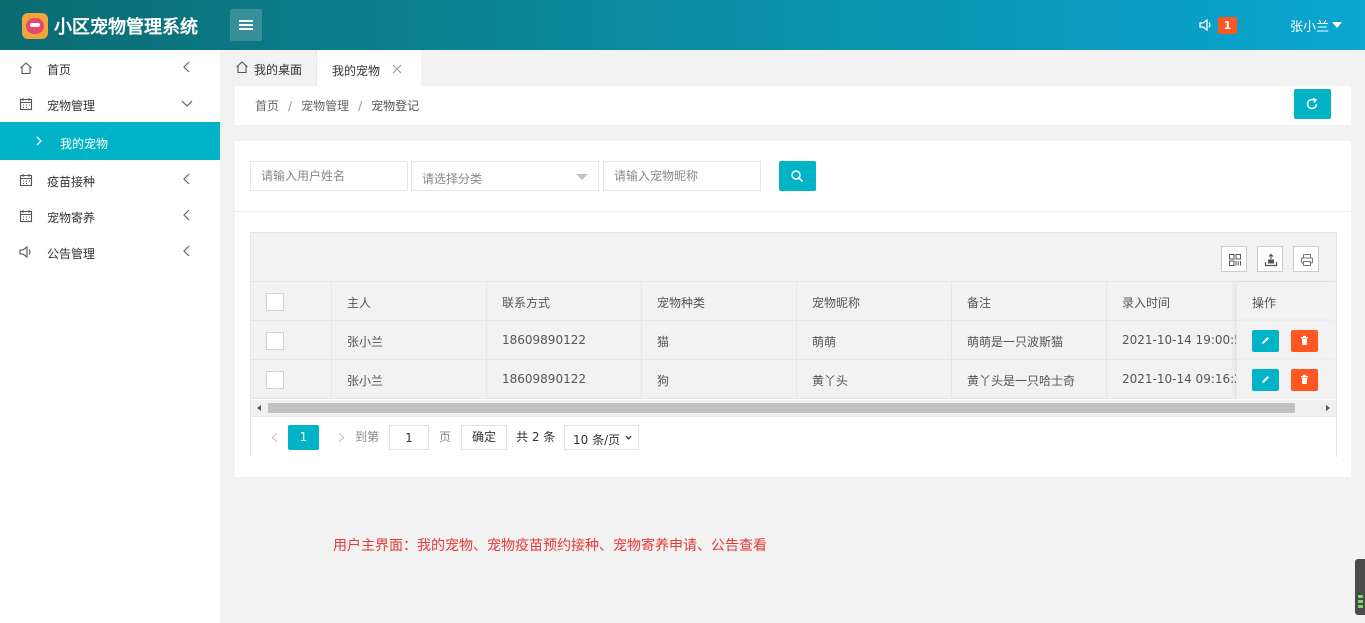 The image size is (1365, 623). What do you see at coordinates (1328, 408) in the screenshot?
I see `scroll-right-icon` at bounding box center [1328, 408].